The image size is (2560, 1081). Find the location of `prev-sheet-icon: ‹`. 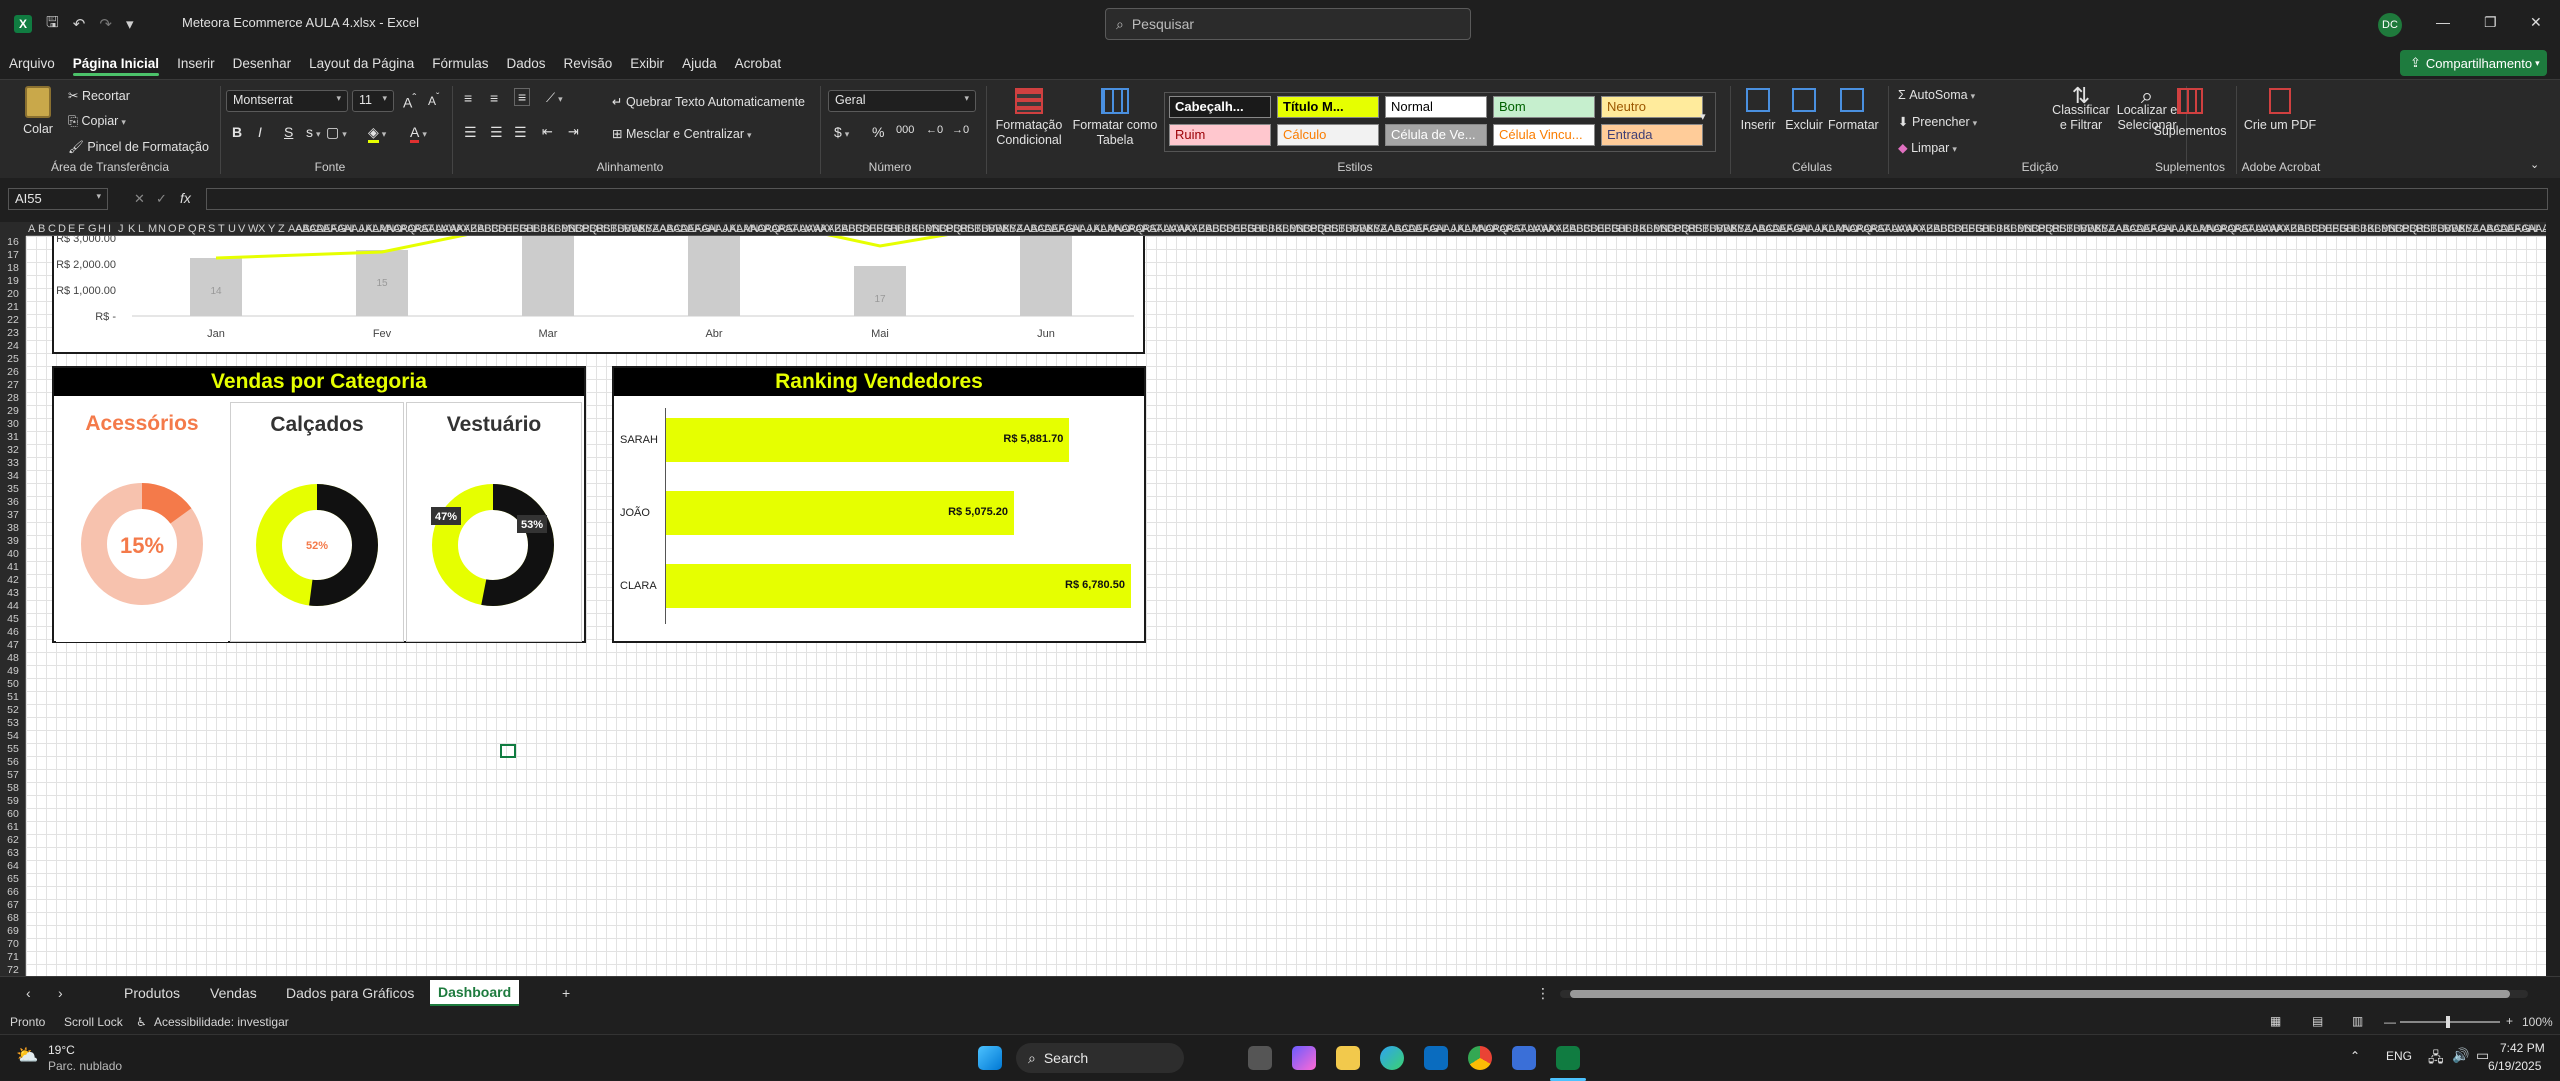

prev-sheet-icon: ‹ is located at coordinates (28, 993).